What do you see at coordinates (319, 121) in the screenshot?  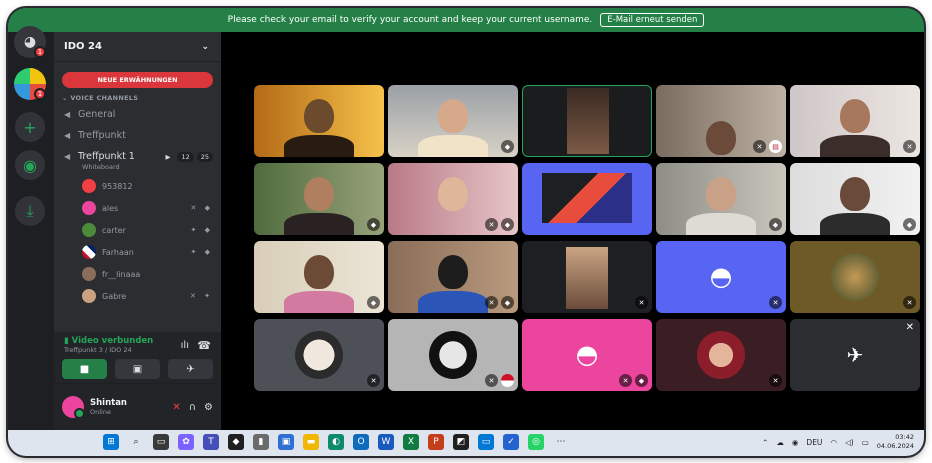 I see `video-tile` at bounding box center [319, 121].